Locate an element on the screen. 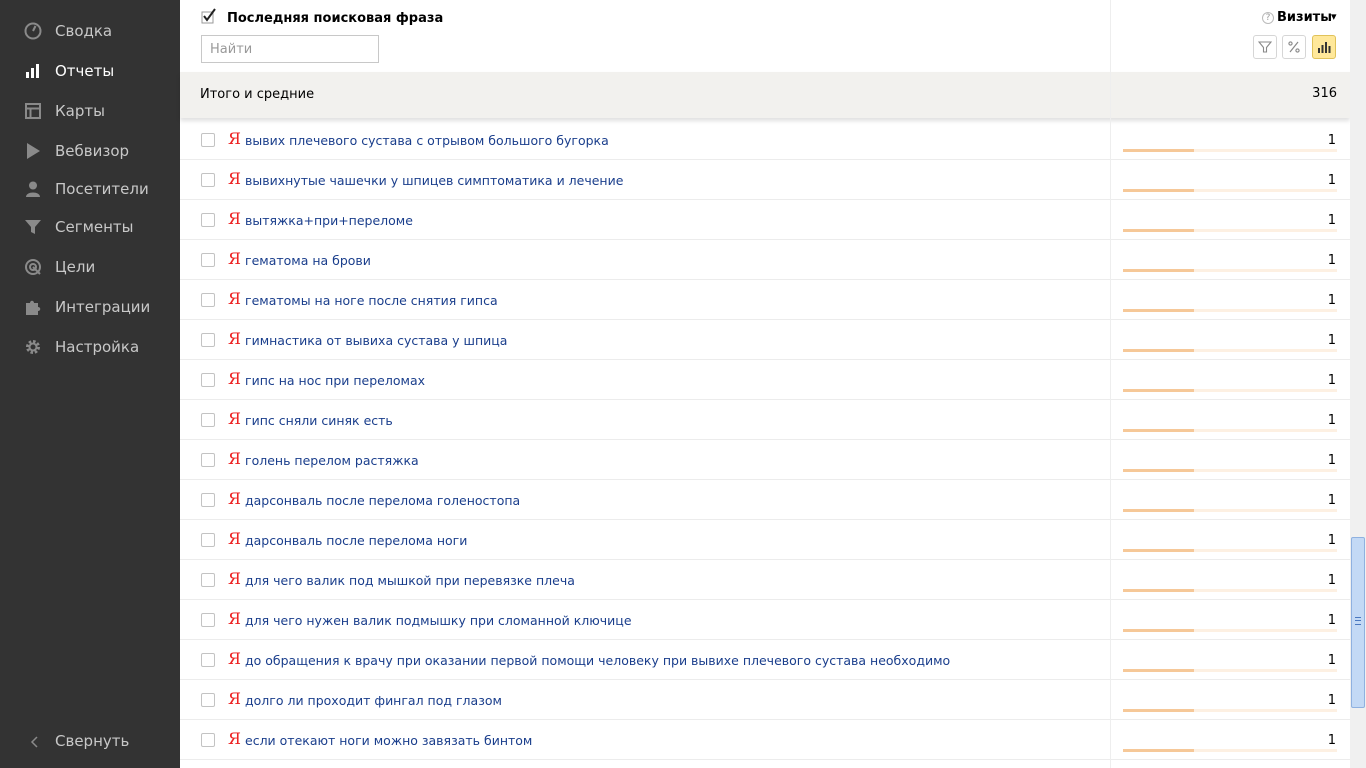 The image size is (1366, 768). puzzle-icon is located at coordinates (33, 307).